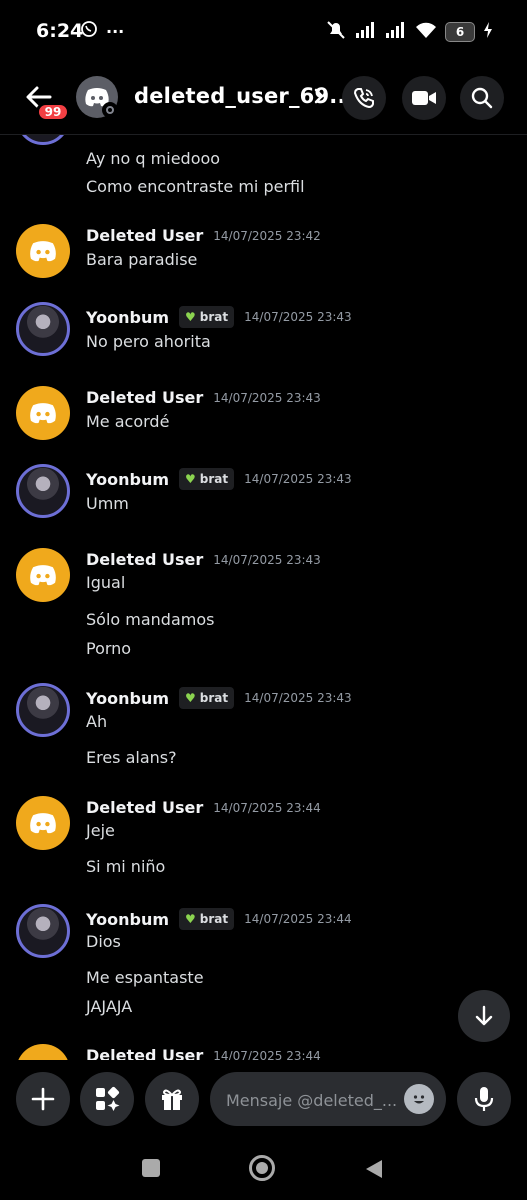 Image resolution: width=527 pixels, height=1200 pixels. What do you see at coordinates (141, 259) in the screenshot?
I see `message-text: Bara paradise` at bounding box center [141, 259].